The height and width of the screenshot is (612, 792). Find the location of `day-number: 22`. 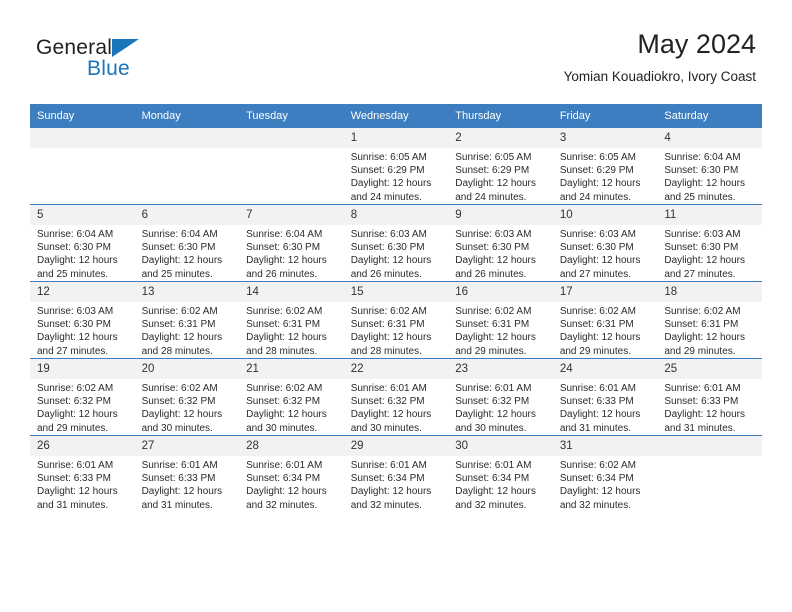

day-number: 22 is located at coordinates (396, 369).